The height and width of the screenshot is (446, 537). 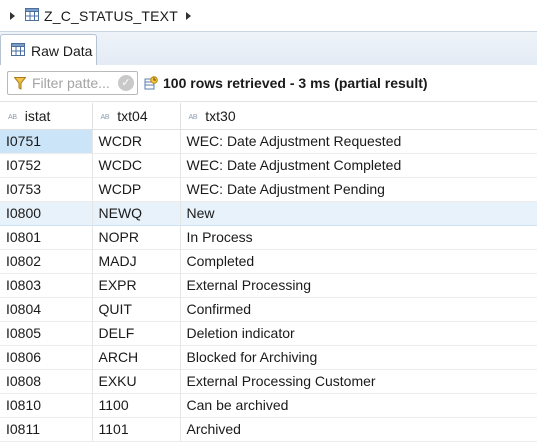 I want to click on filter-box: ✓, so click(x=72, y=83).